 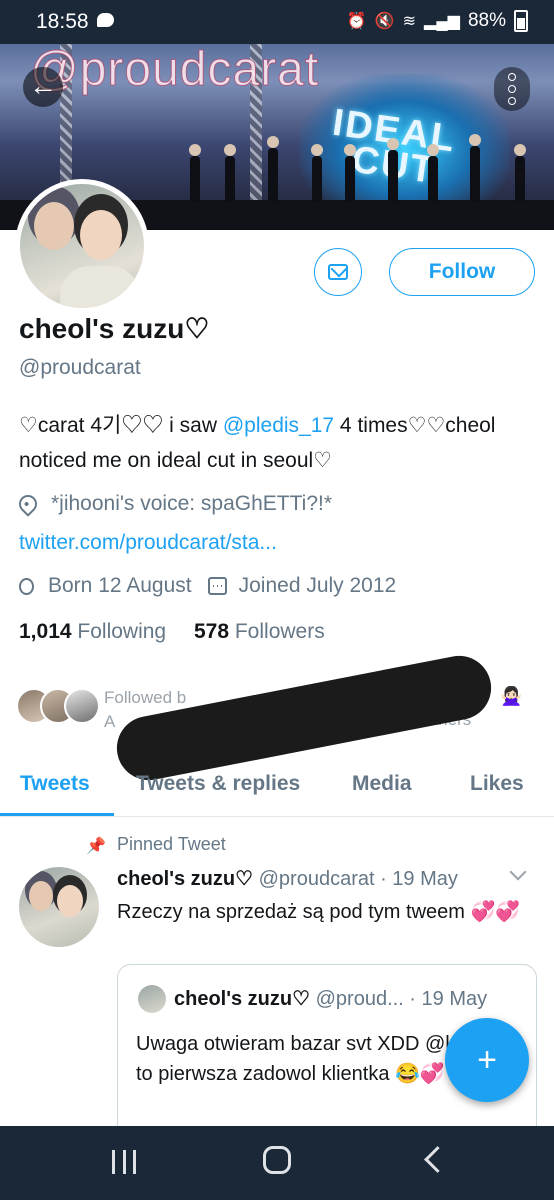 I want to click on tab-media: Media, so click(x=382, y=784).